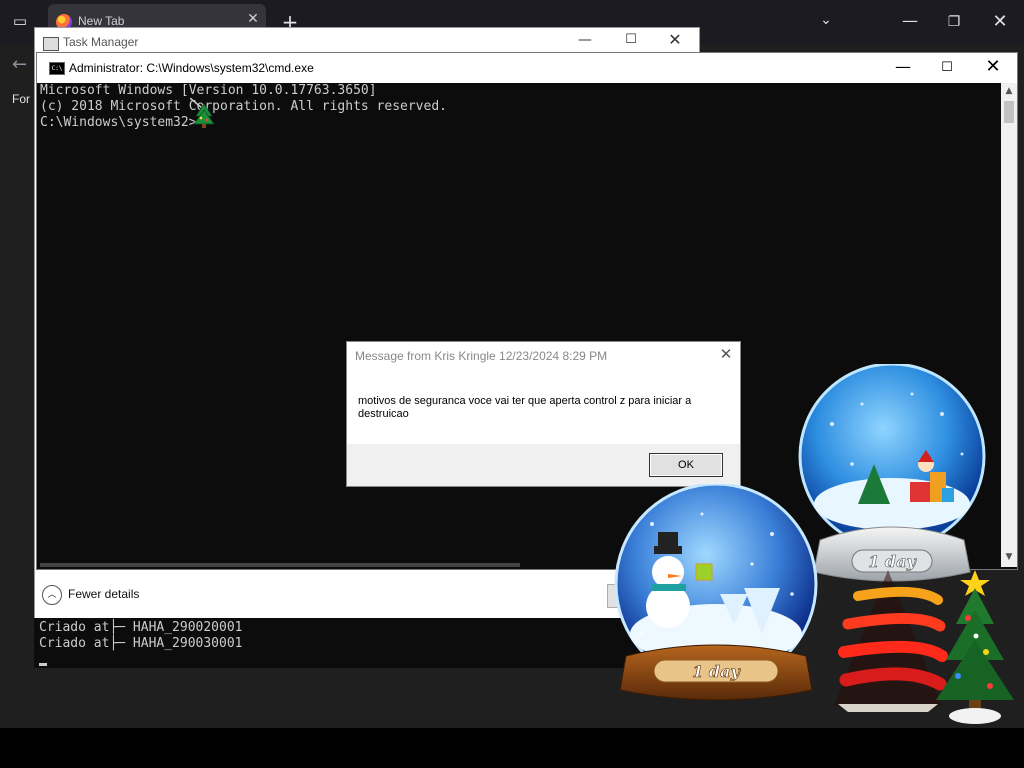  Describe the element at coordinates (118, 122) in the screenshot. I see `console-prompt: C:\Windows\system32>` at that location.